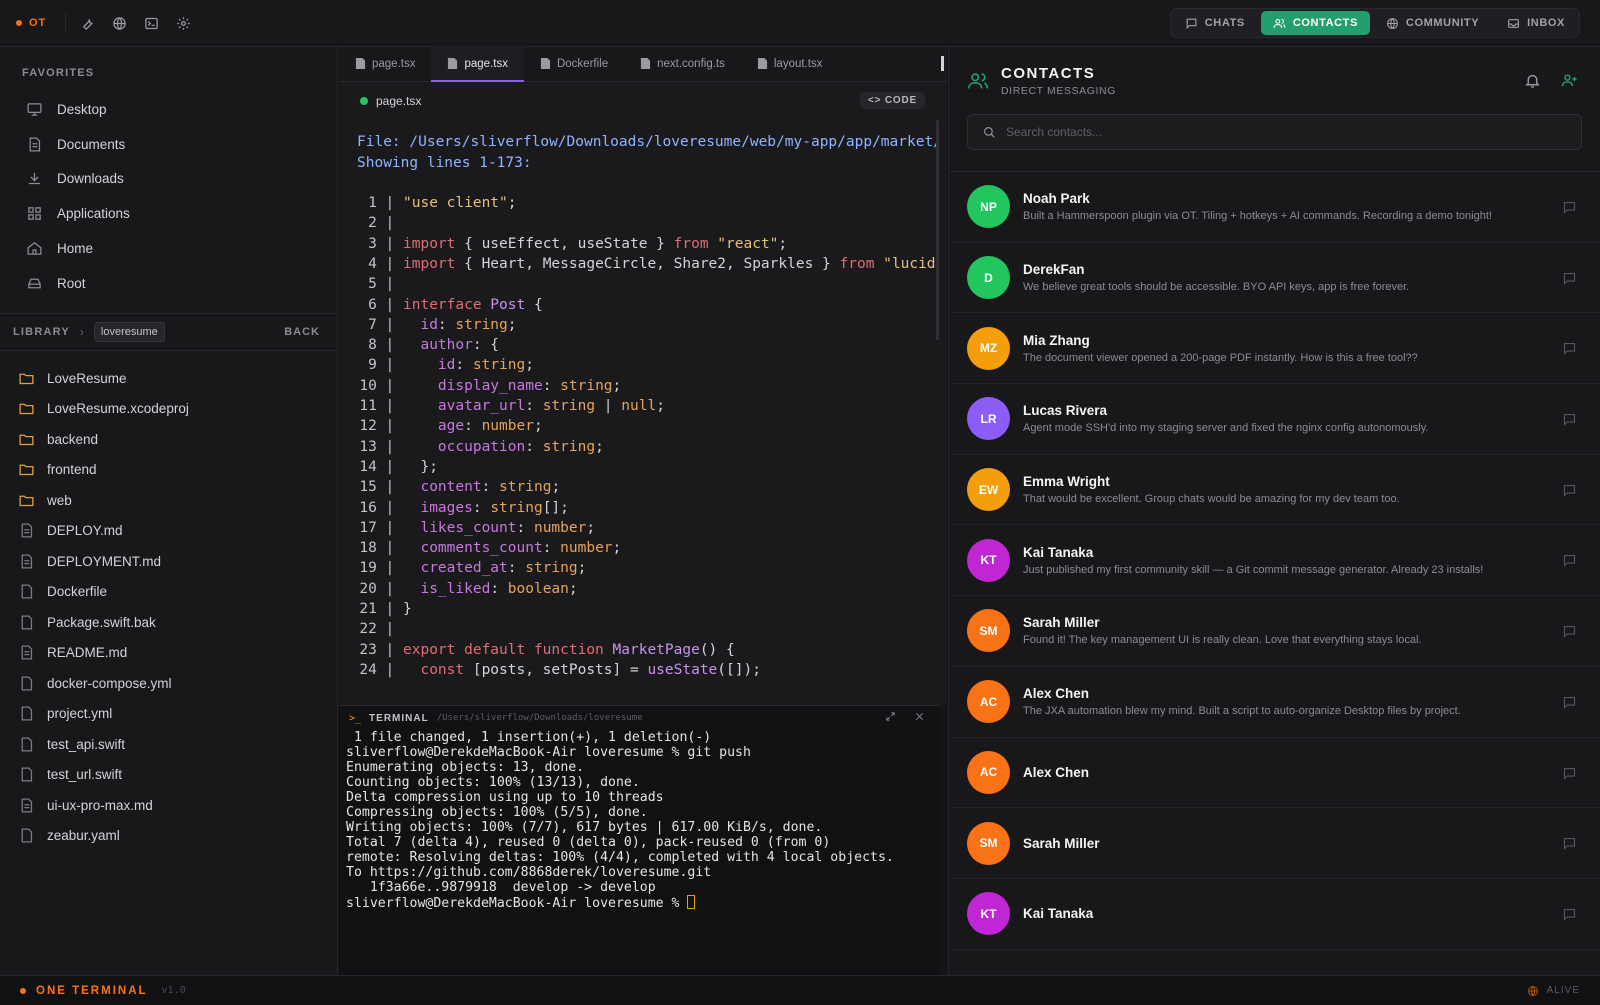  I want to click on code-token: Post, so click(503, 304).